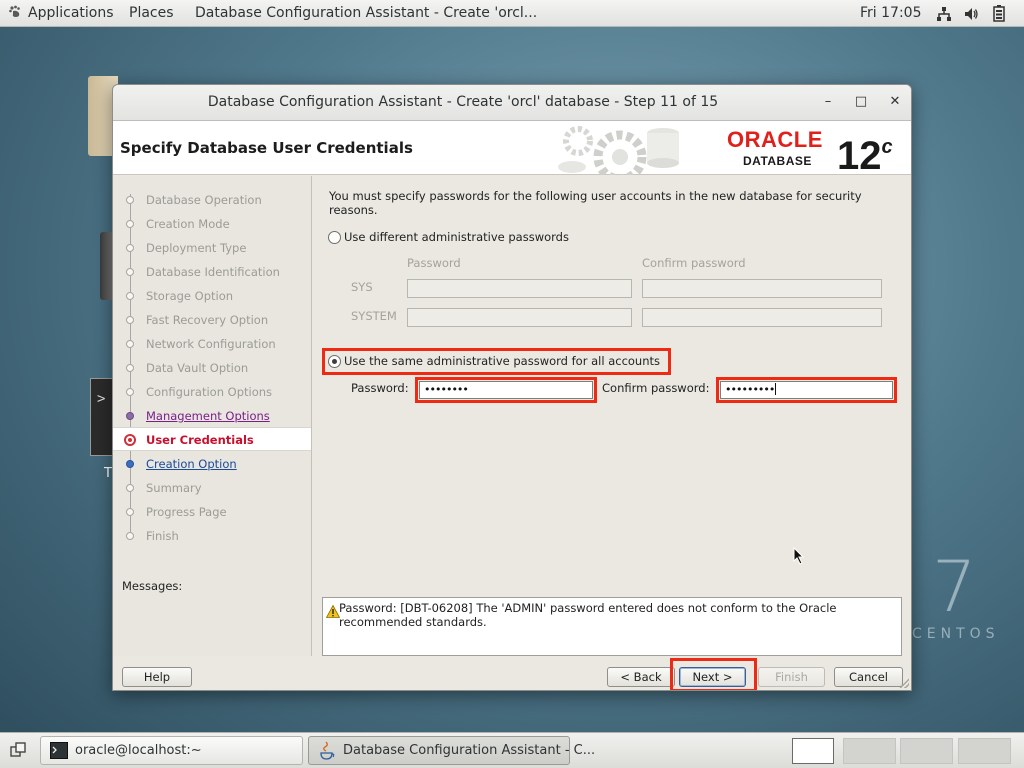 This screenshot has height=768, width=1024. I want to click on maximize-button: □, so click(861, 102).